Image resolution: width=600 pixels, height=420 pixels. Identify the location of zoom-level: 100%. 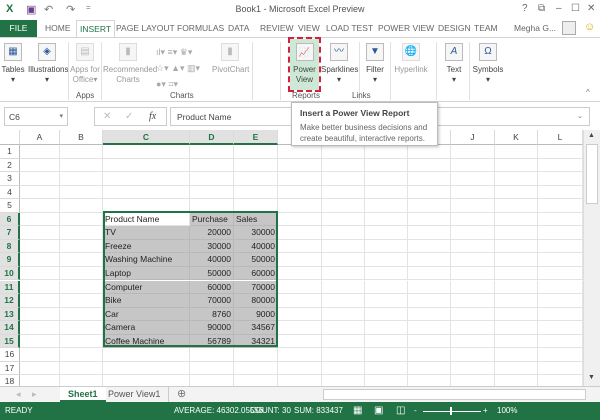
(507, 411).